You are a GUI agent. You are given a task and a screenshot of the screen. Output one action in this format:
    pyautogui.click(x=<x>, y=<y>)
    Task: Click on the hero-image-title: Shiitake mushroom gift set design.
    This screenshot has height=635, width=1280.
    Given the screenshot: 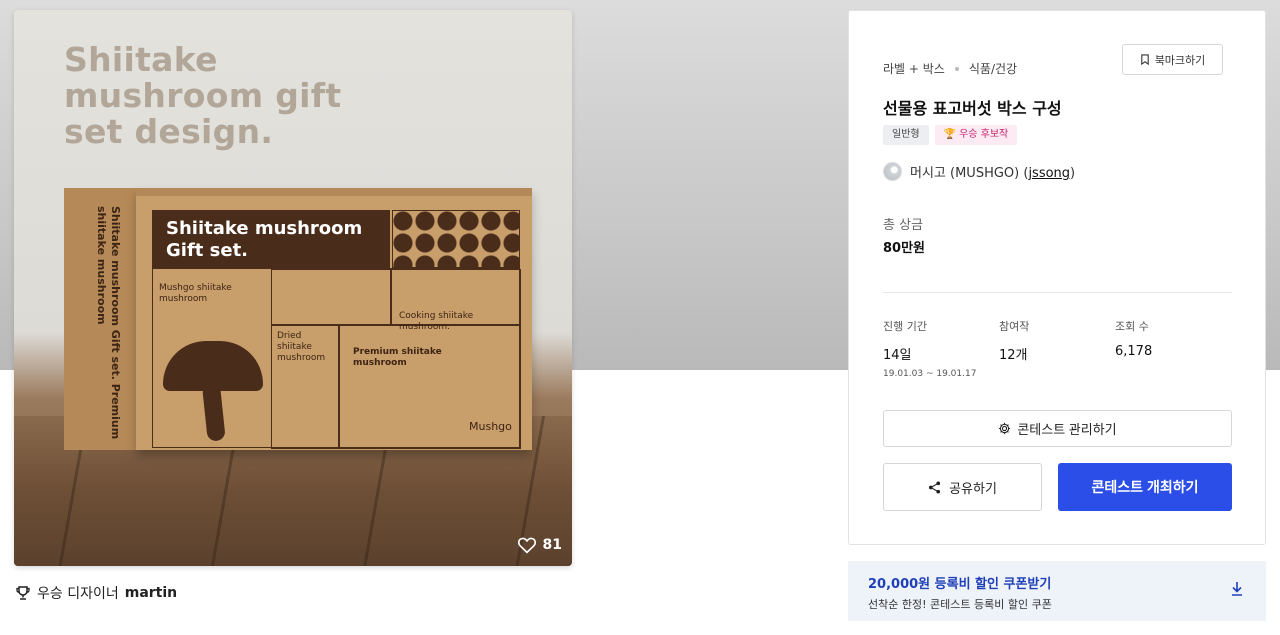 What is the action you would take?
    pyautogui.click(x=203, y=95)
    